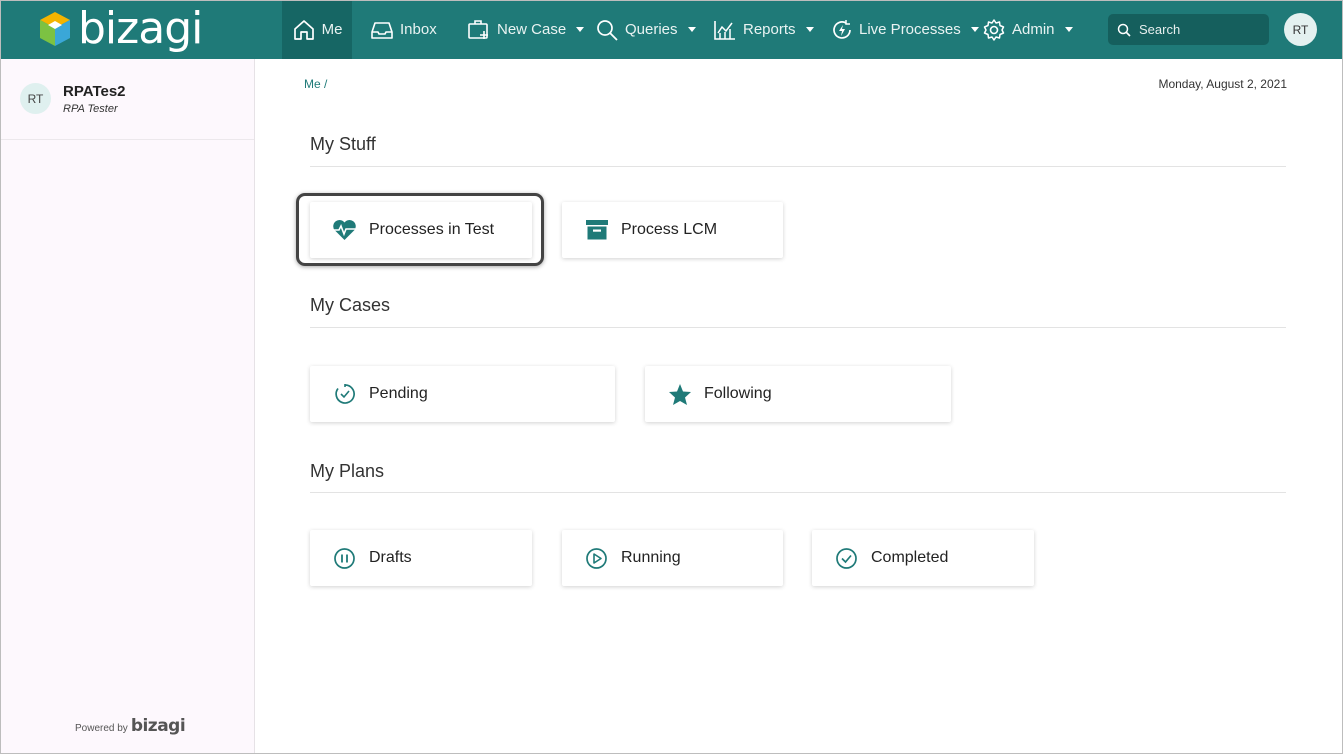  I want to click on card-label: Drafts, so click(390, 557).